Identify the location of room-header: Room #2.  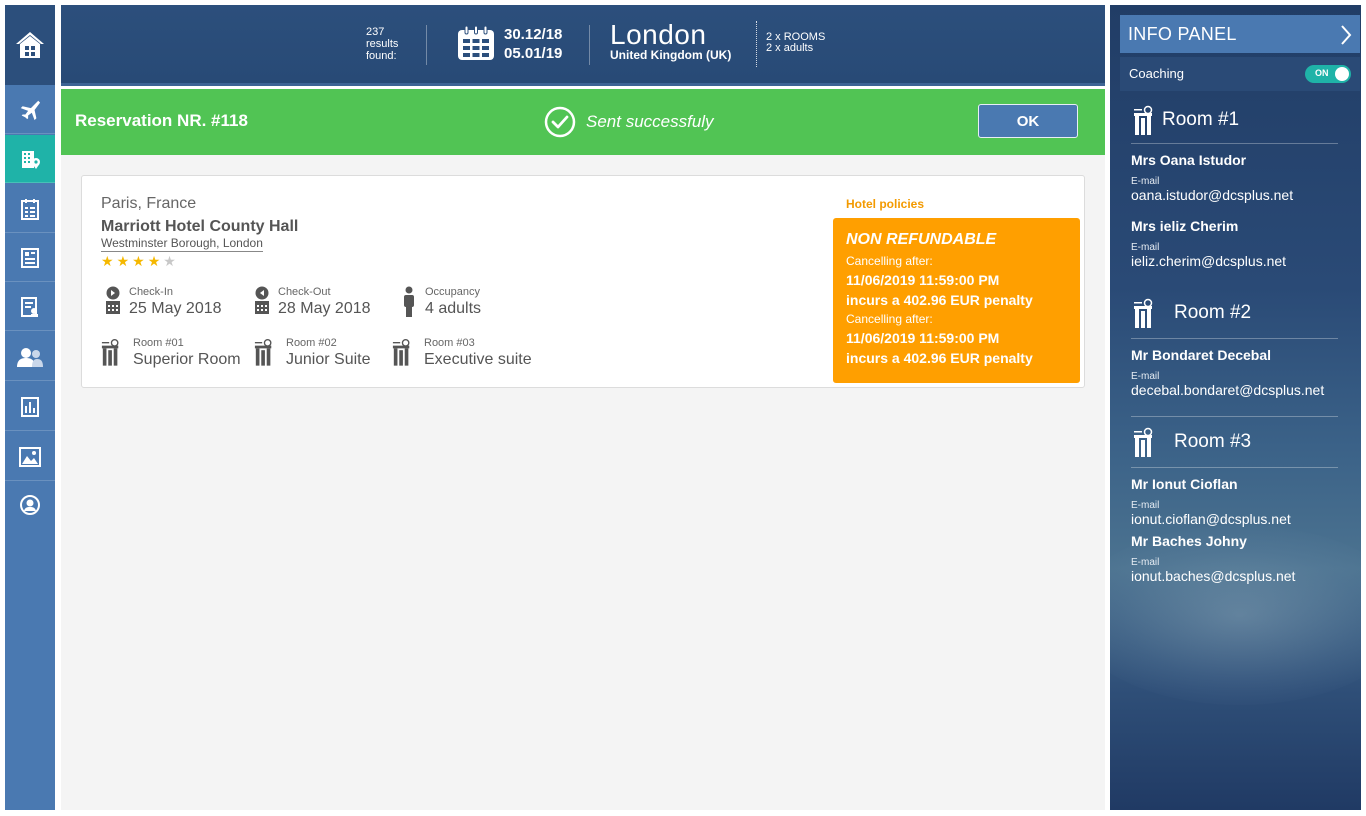
(1191, 313).